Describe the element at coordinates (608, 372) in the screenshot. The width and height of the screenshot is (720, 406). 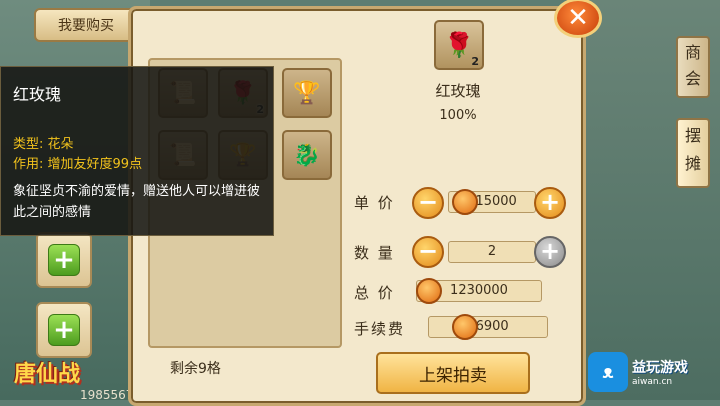
I see `cat-logo-icon: ᴥ` at that location.